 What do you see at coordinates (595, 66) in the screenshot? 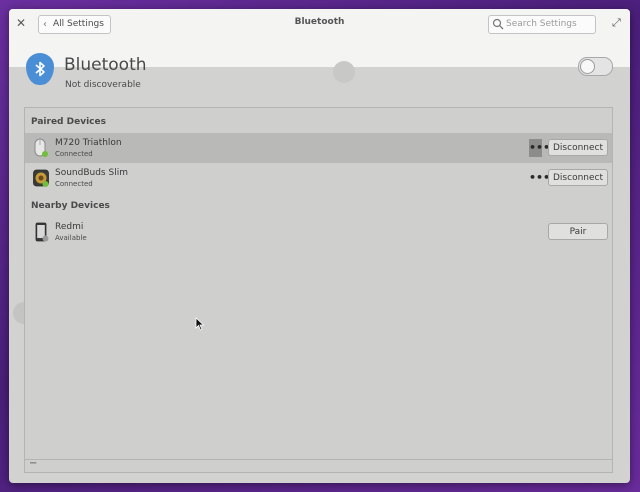
I see `bluetooth-toggle` at bounding box center [595, 66].